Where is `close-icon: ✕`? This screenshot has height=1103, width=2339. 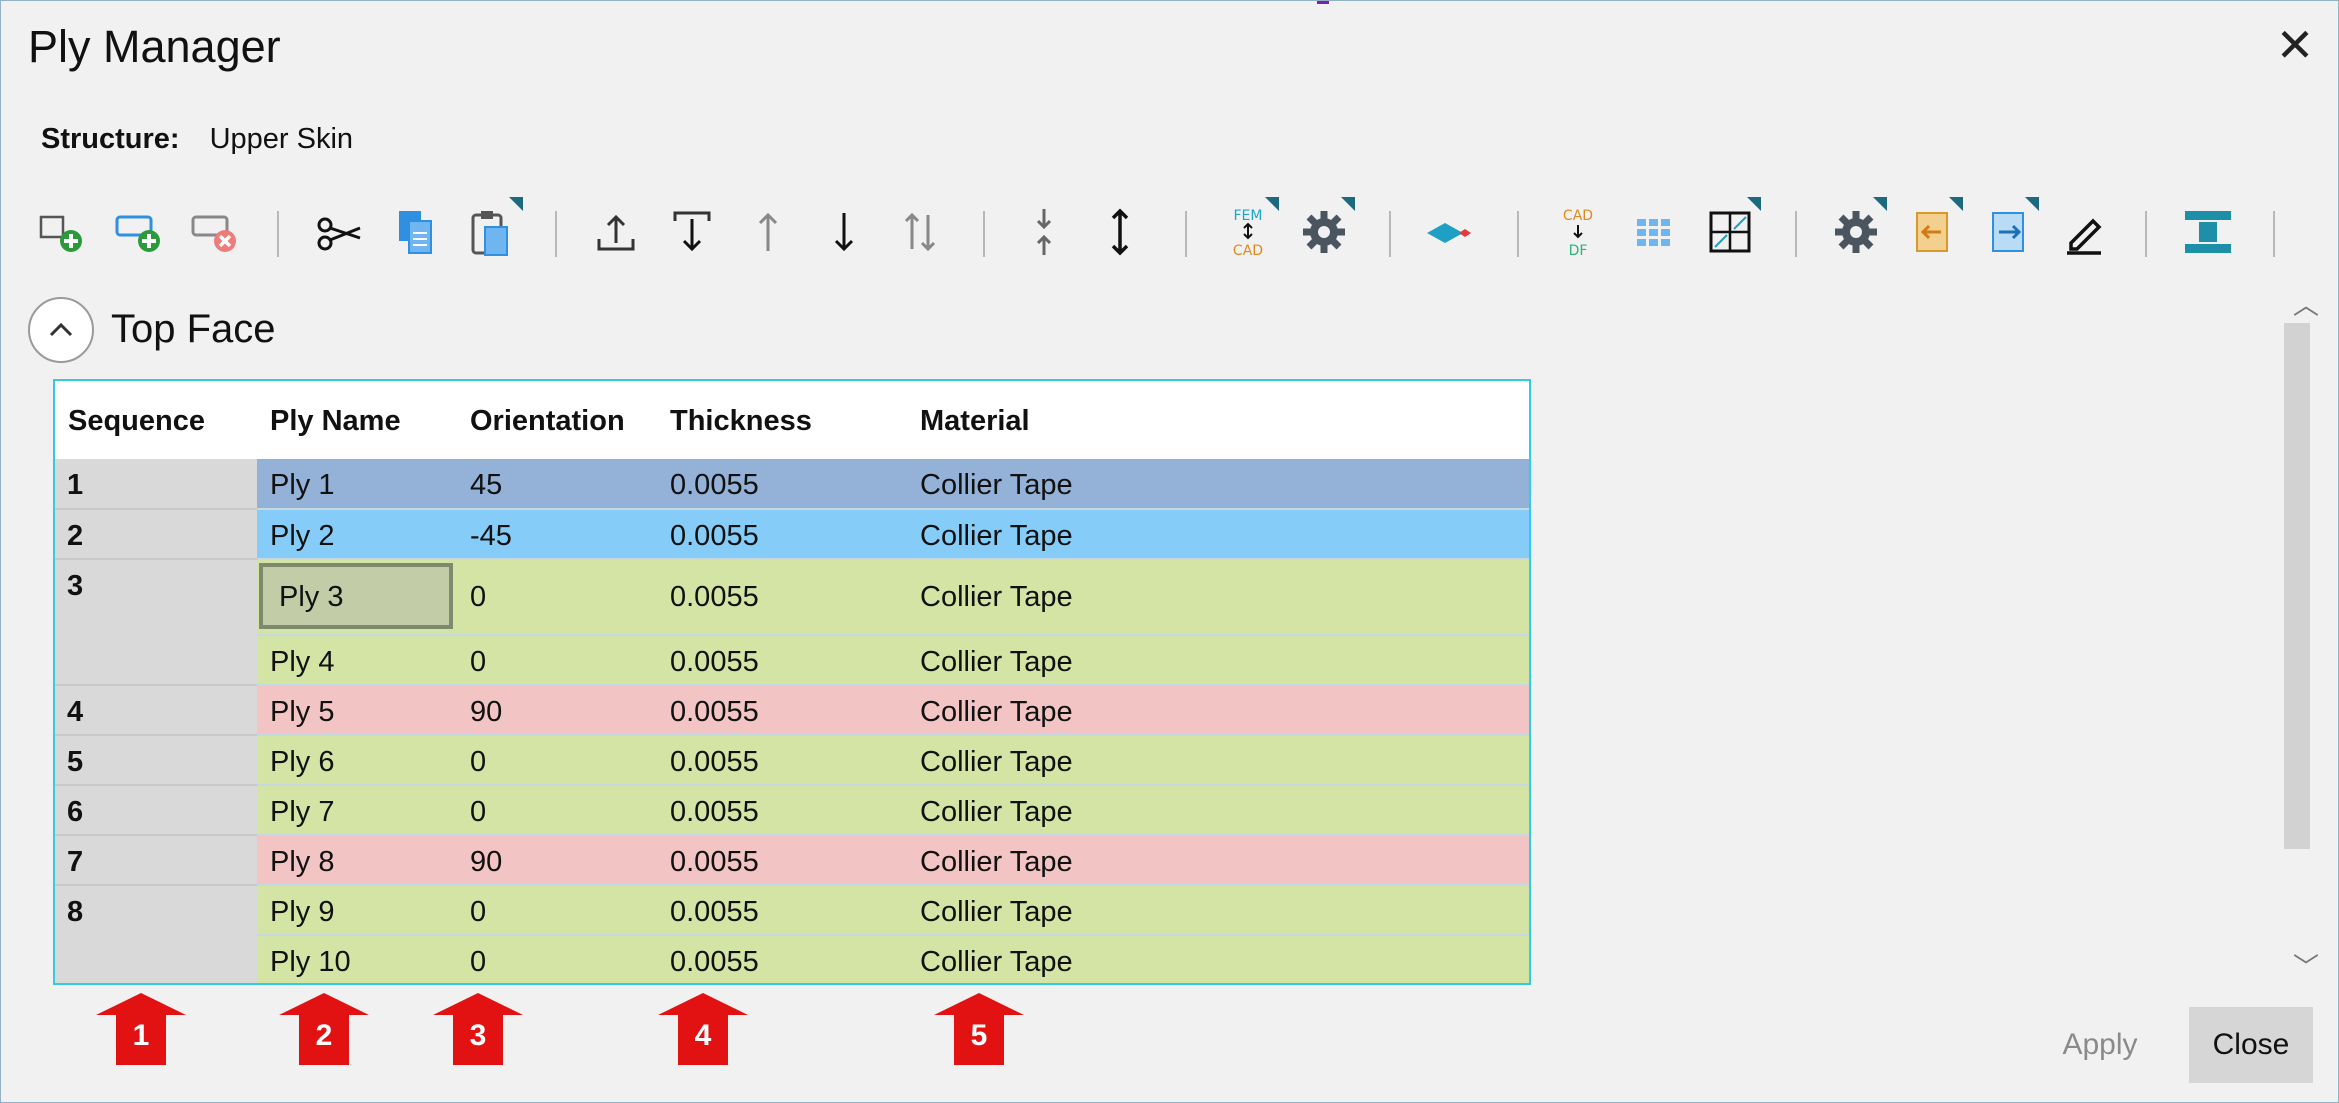 close-icon: ✕ is located at coordinates (2295, 45).